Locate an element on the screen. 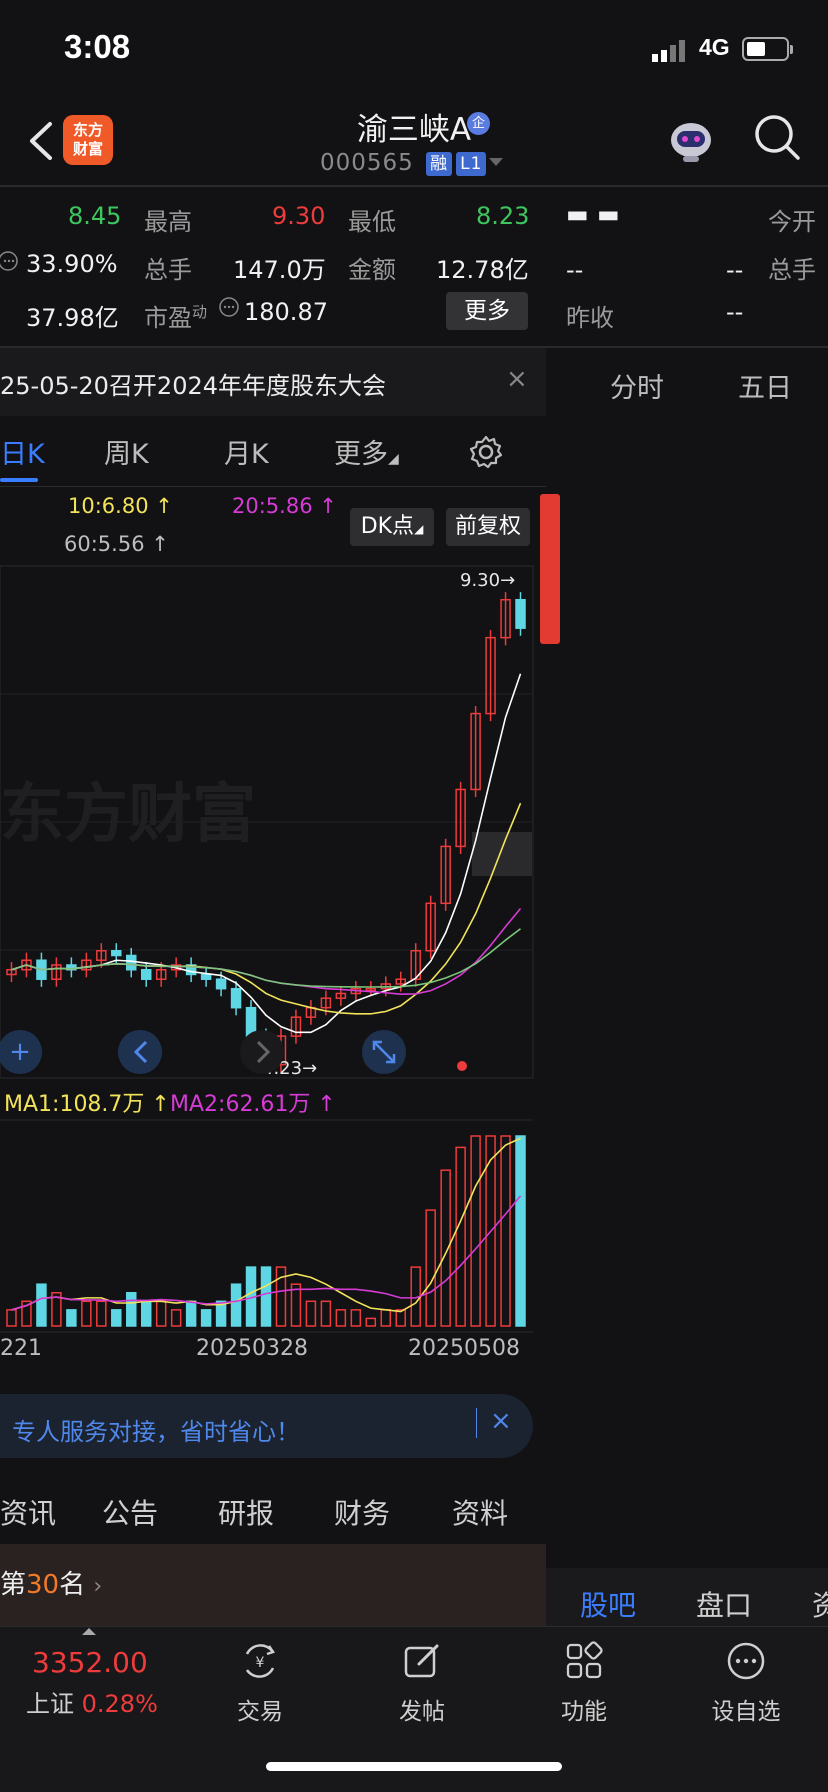  volume-label: 总手 is located at coordinates (168, 270).